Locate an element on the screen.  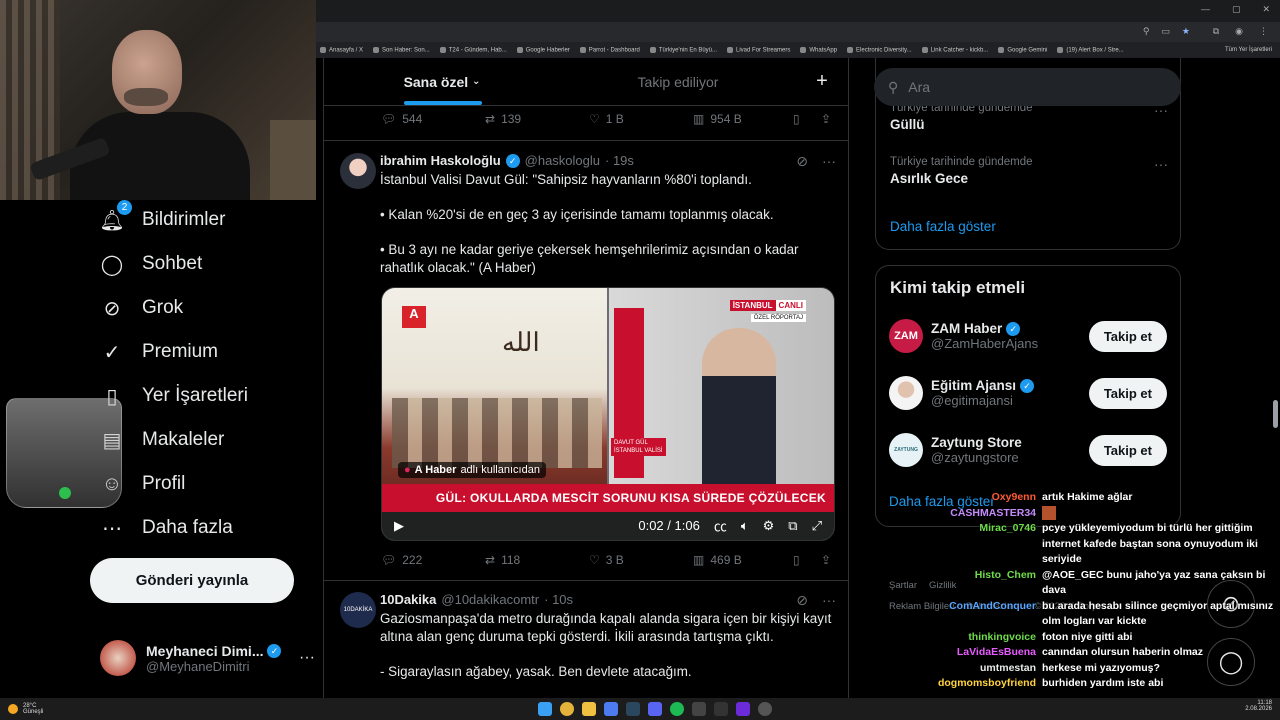
pip-icon: ⧉ is located at coordinates (792, 526).